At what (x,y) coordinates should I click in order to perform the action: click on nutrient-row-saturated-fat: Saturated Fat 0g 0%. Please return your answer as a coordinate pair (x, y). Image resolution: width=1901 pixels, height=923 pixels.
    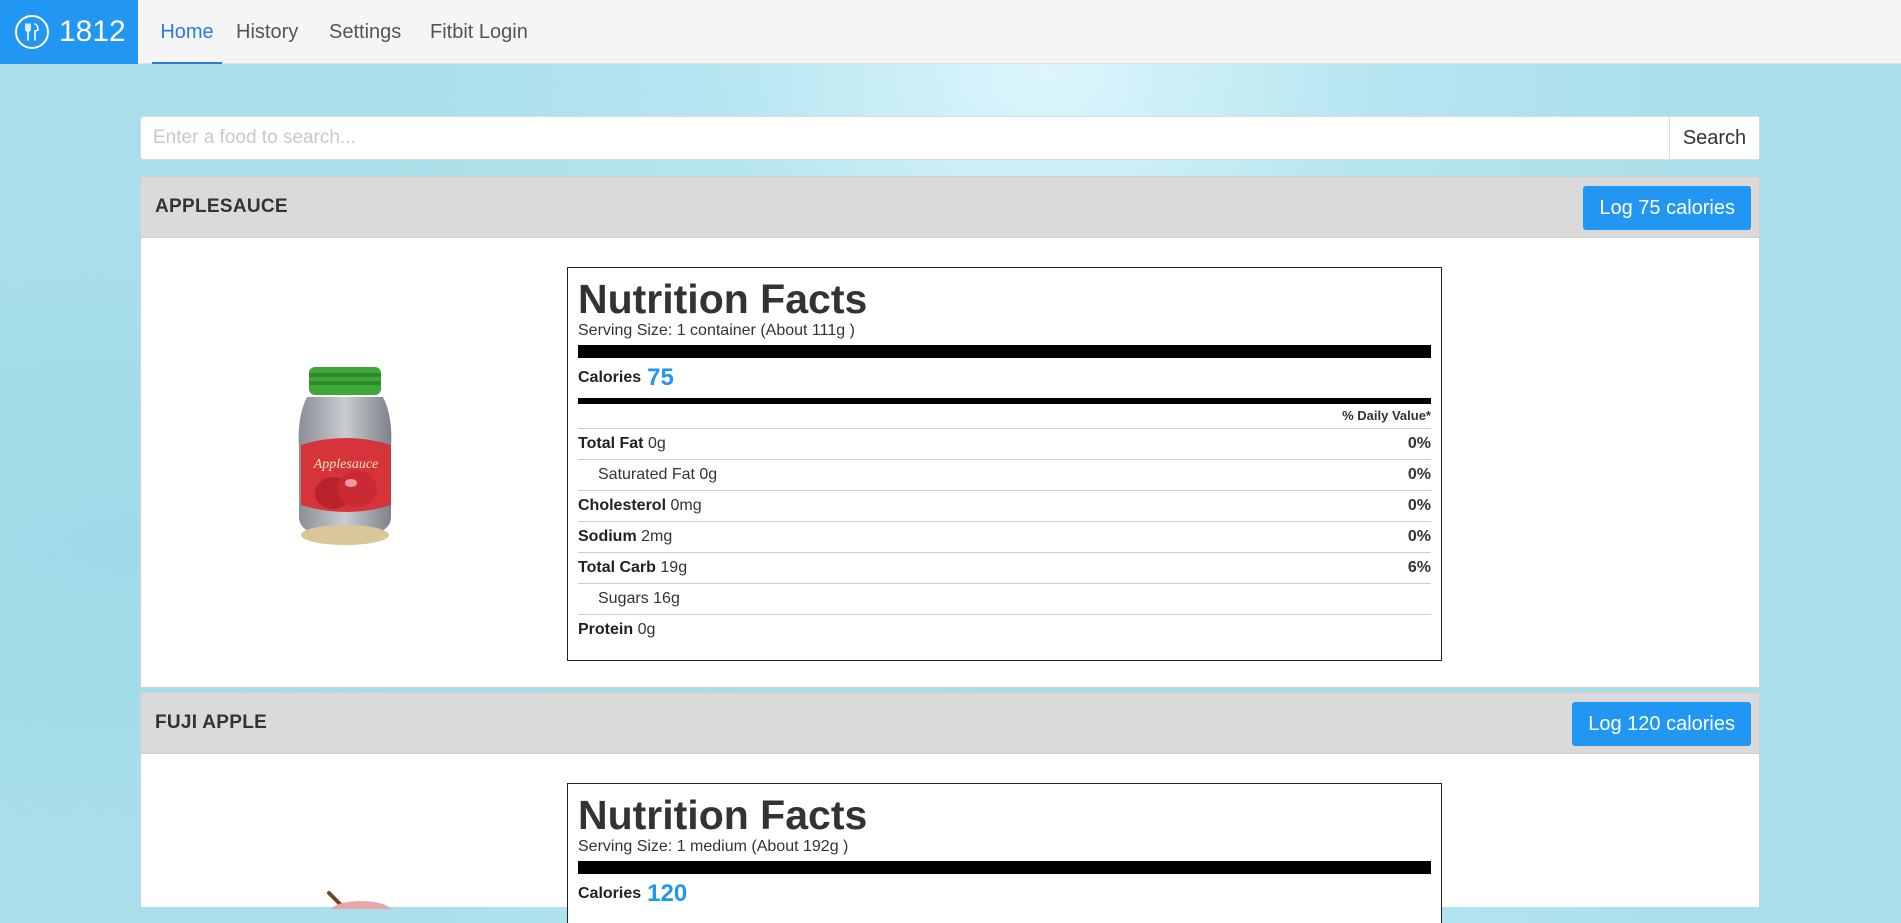
    Looking at the image, I should click on (1004, 475).